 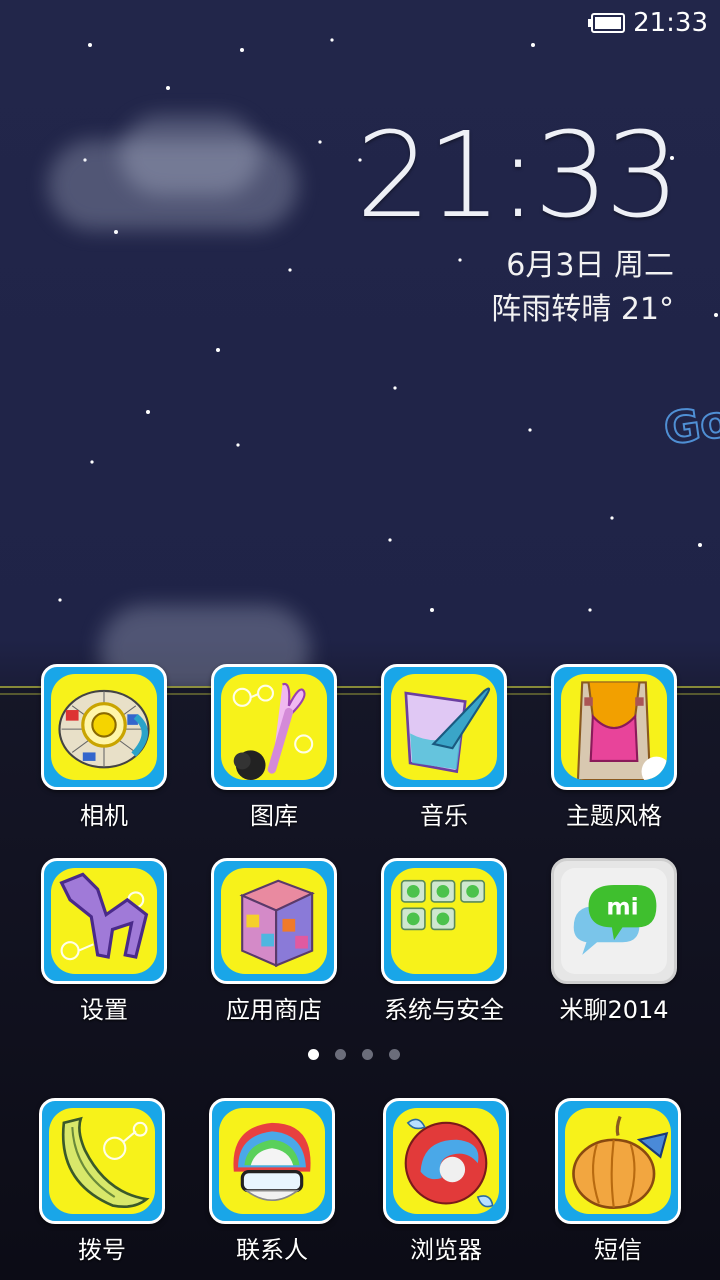 What do you see at coordinates (622, 907) in the screenshot?
I see `svg-text: mi` at bounding box center [622, 907].